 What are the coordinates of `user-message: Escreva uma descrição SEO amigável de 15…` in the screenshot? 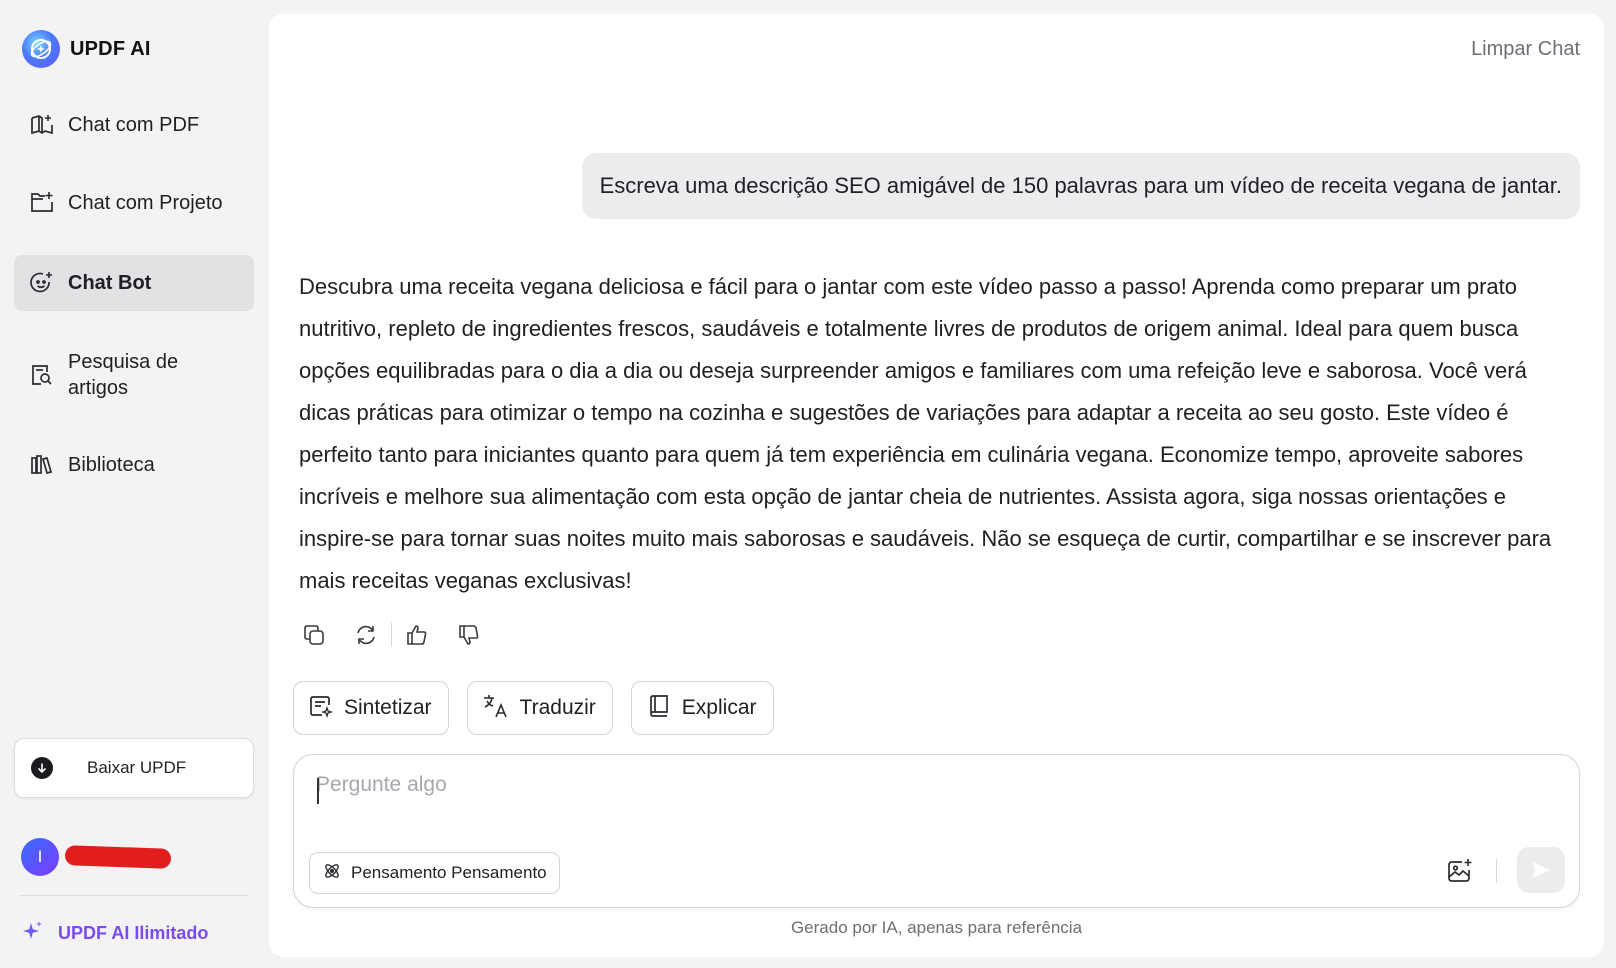 It's located at (1080, 186).